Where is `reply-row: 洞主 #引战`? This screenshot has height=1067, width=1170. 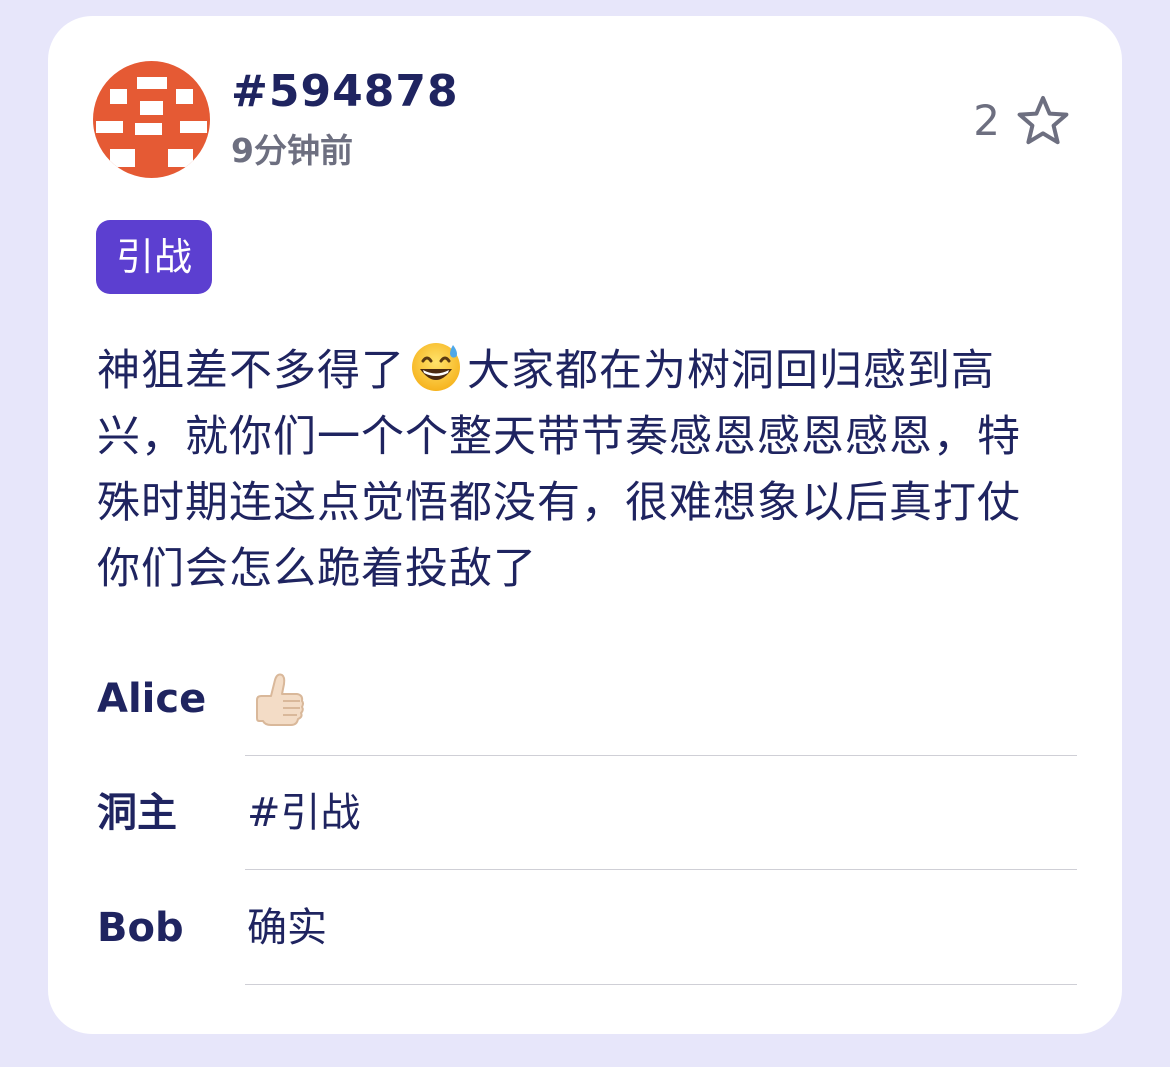
reply-row: 洞主 #引战 is located at coordinates (587, 813).